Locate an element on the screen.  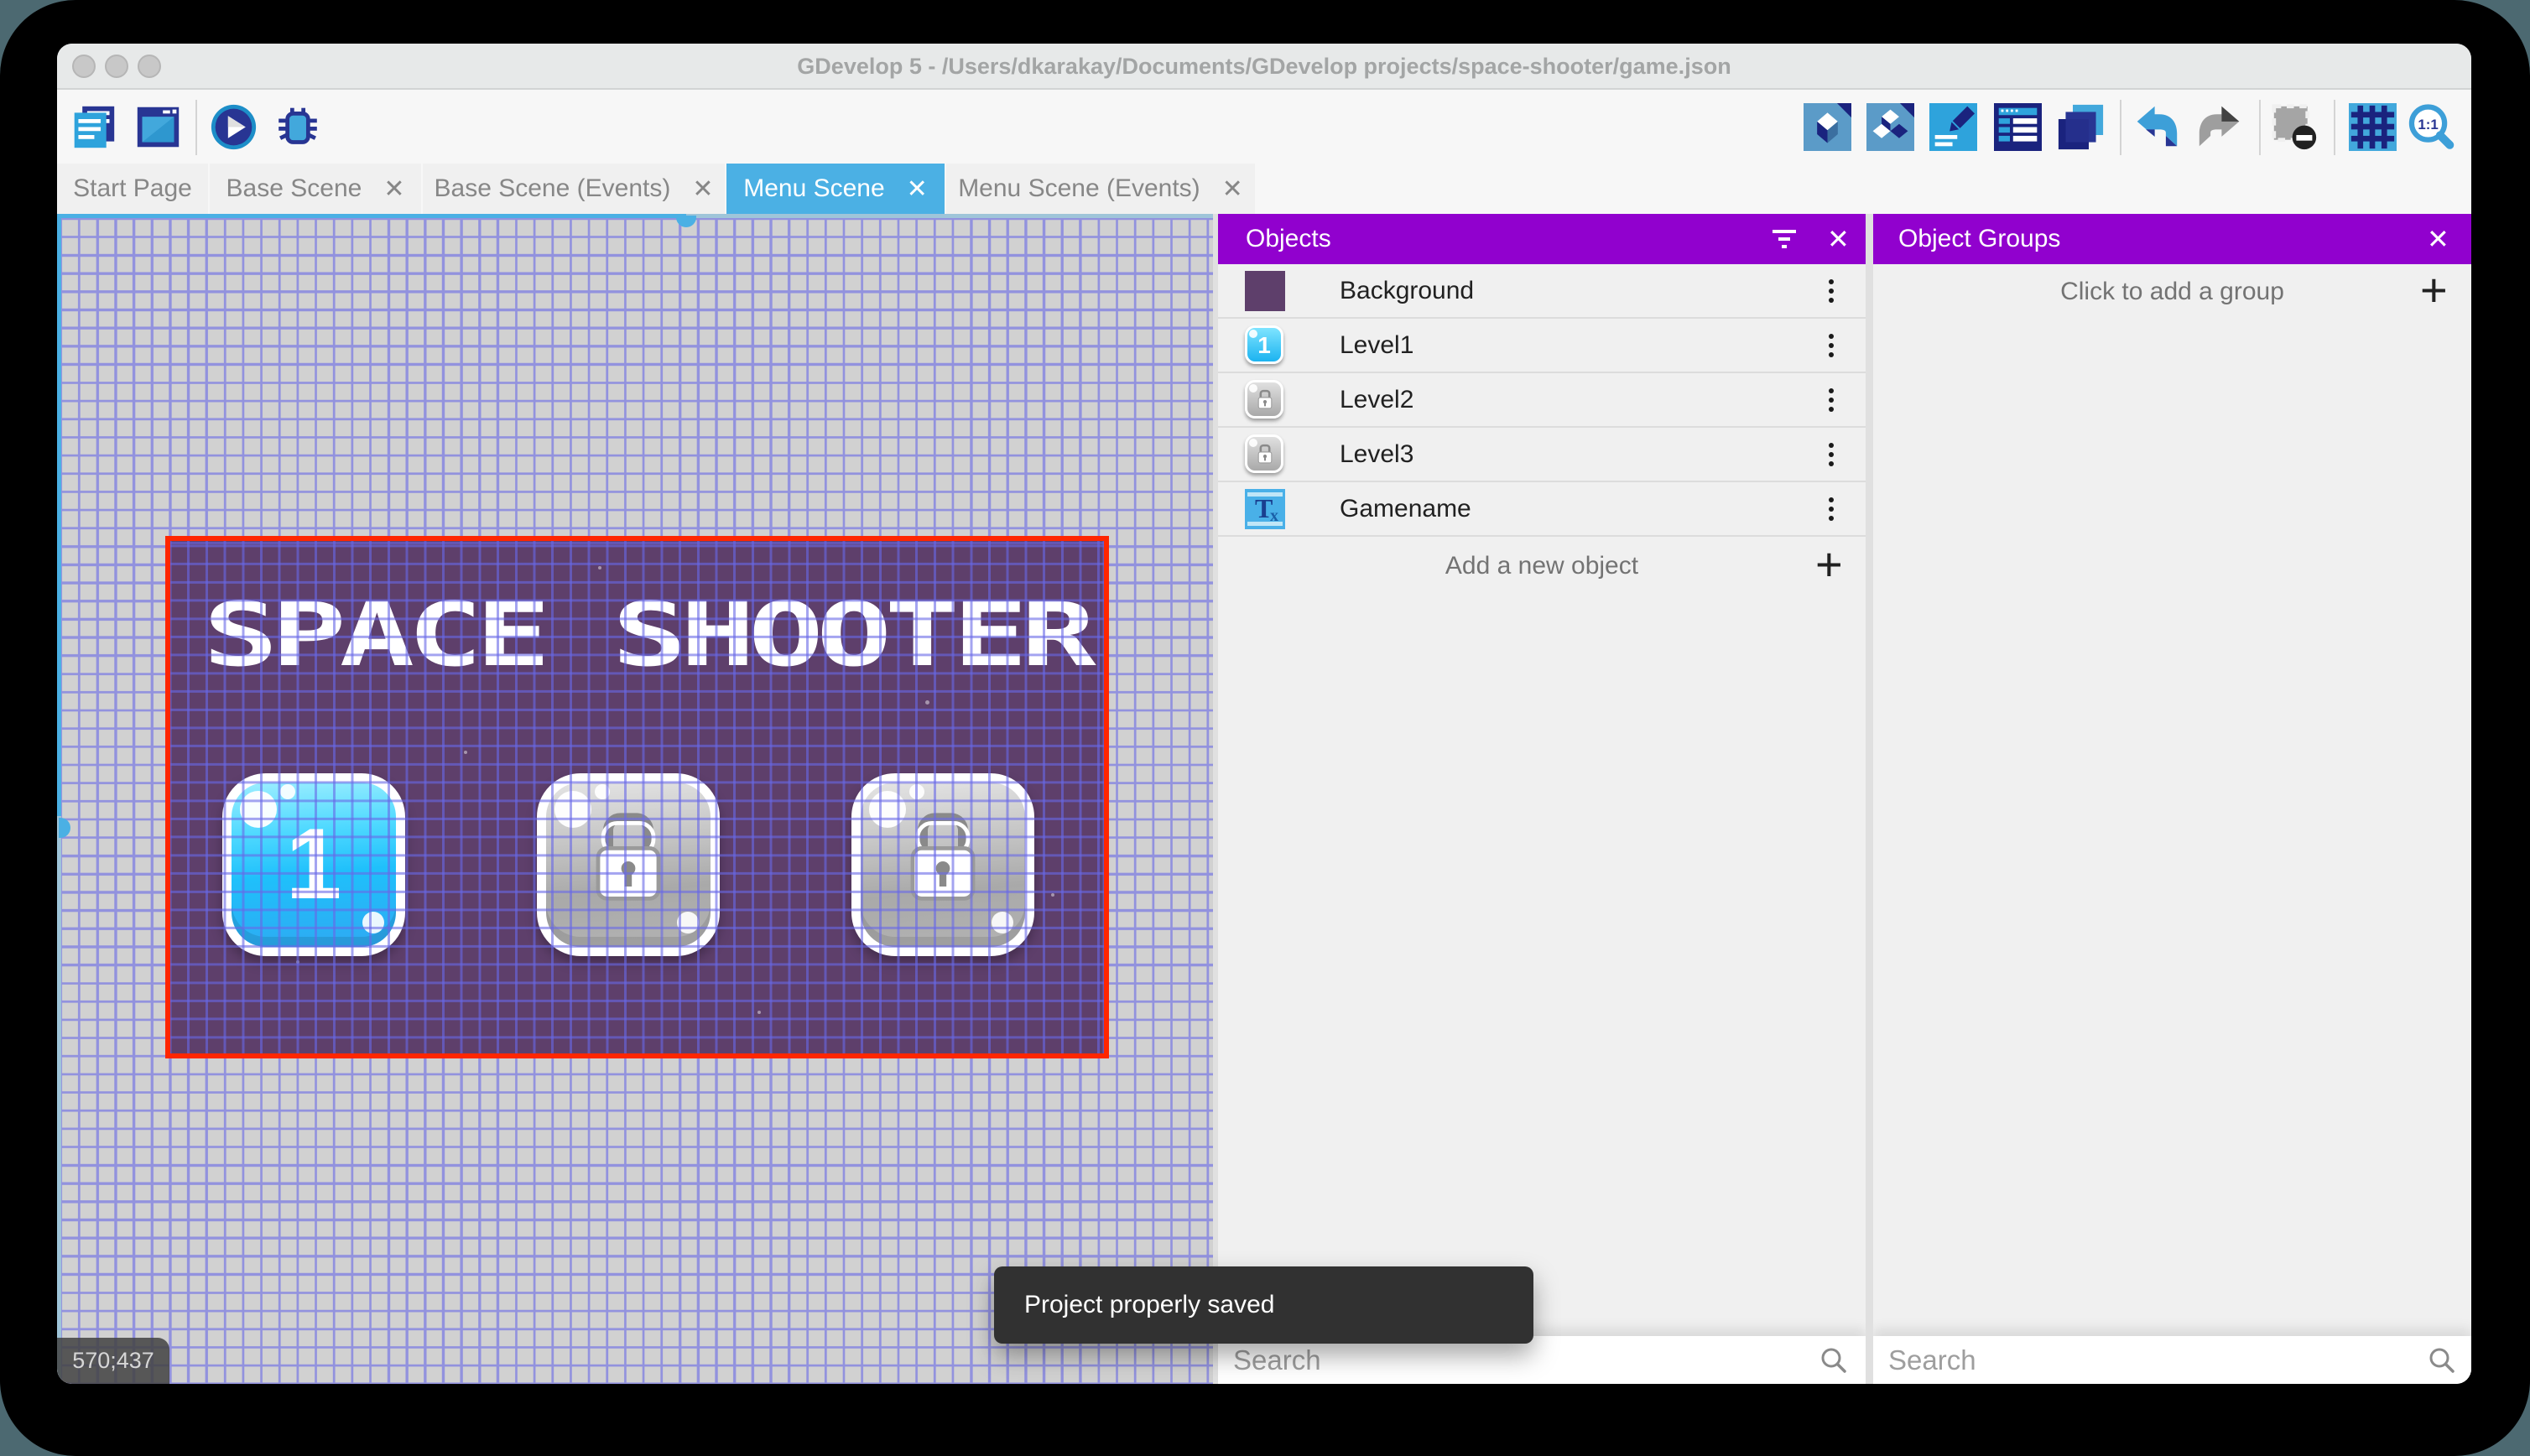
level1-object-icon: 1 is located at coordinates (1264, 344).